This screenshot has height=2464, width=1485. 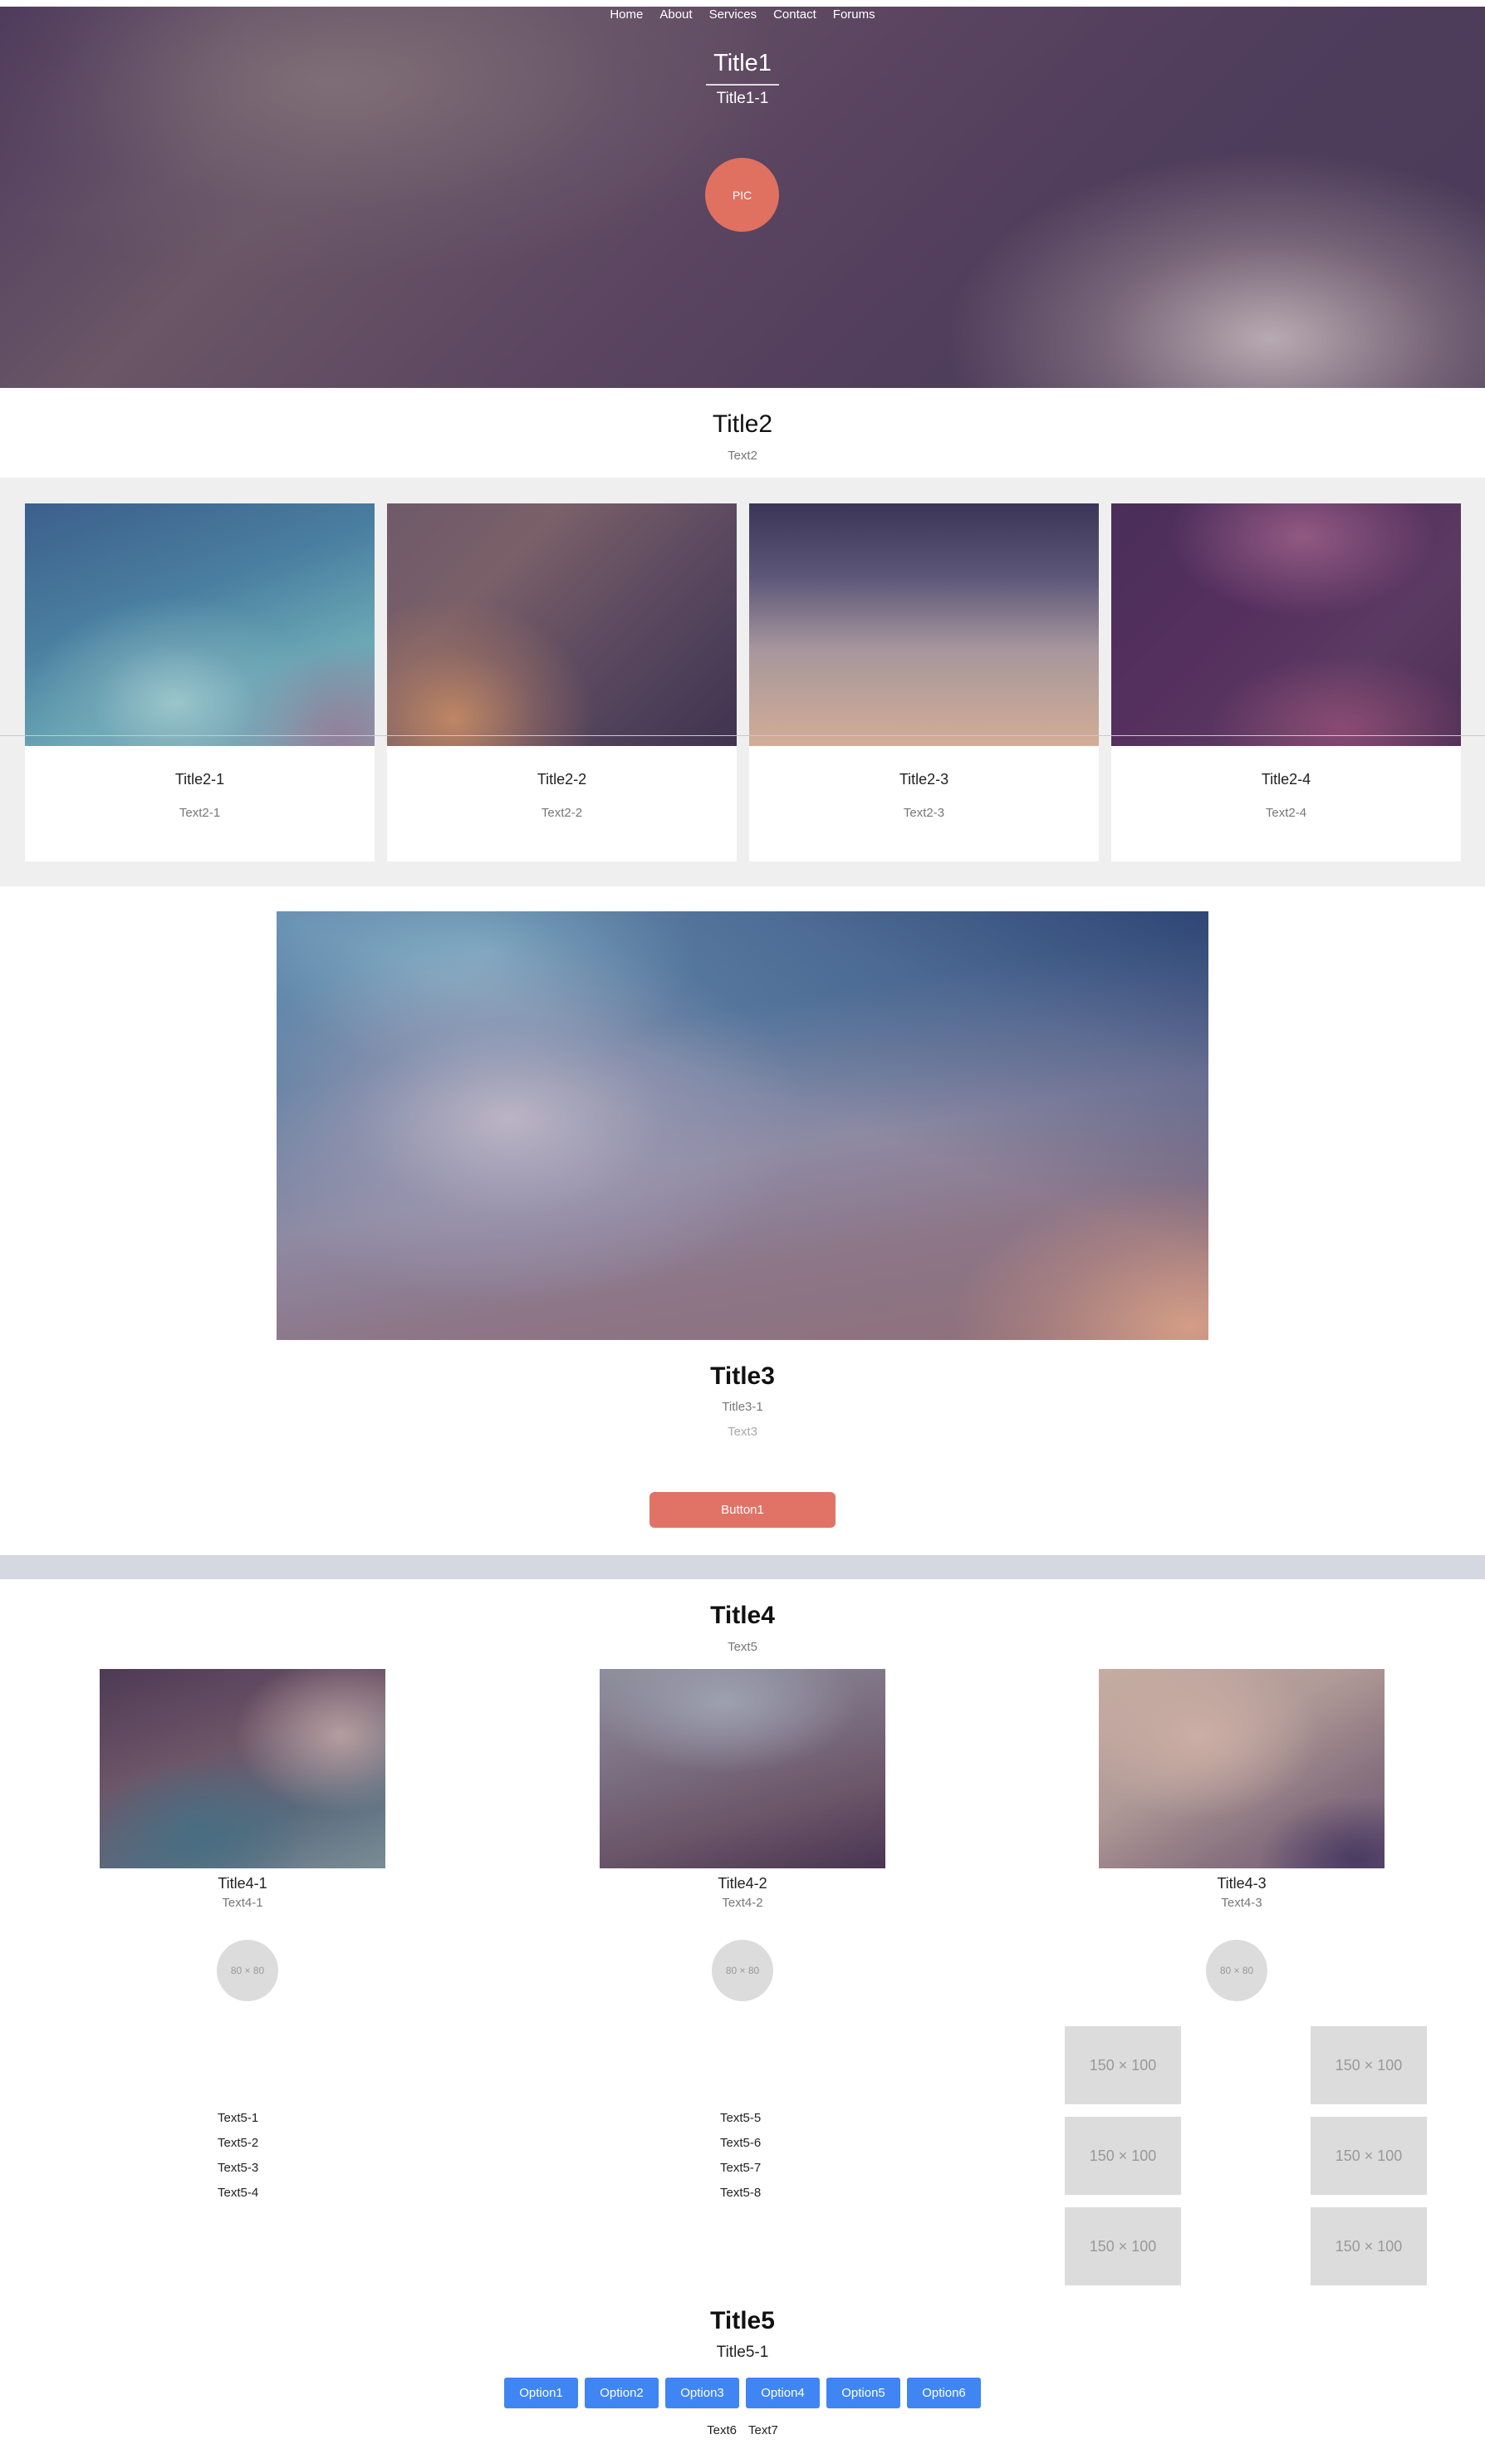 I want to click on link-list-right: Text5-5 Text5-6 Text5-7 Text5-8, so click(x=740, y=2159).